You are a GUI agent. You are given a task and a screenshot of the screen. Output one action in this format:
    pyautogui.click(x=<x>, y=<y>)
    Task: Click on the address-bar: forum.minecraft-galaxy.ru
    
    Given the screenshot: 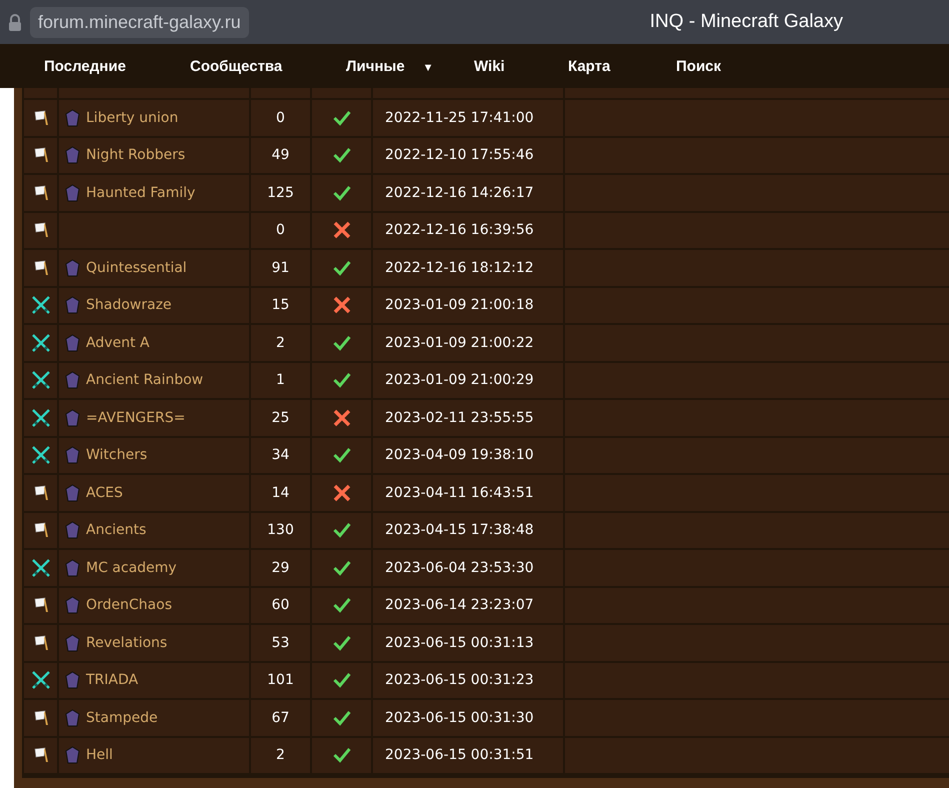 What is the action you would take?
    pyautogui.click(x=139, y=22)
    